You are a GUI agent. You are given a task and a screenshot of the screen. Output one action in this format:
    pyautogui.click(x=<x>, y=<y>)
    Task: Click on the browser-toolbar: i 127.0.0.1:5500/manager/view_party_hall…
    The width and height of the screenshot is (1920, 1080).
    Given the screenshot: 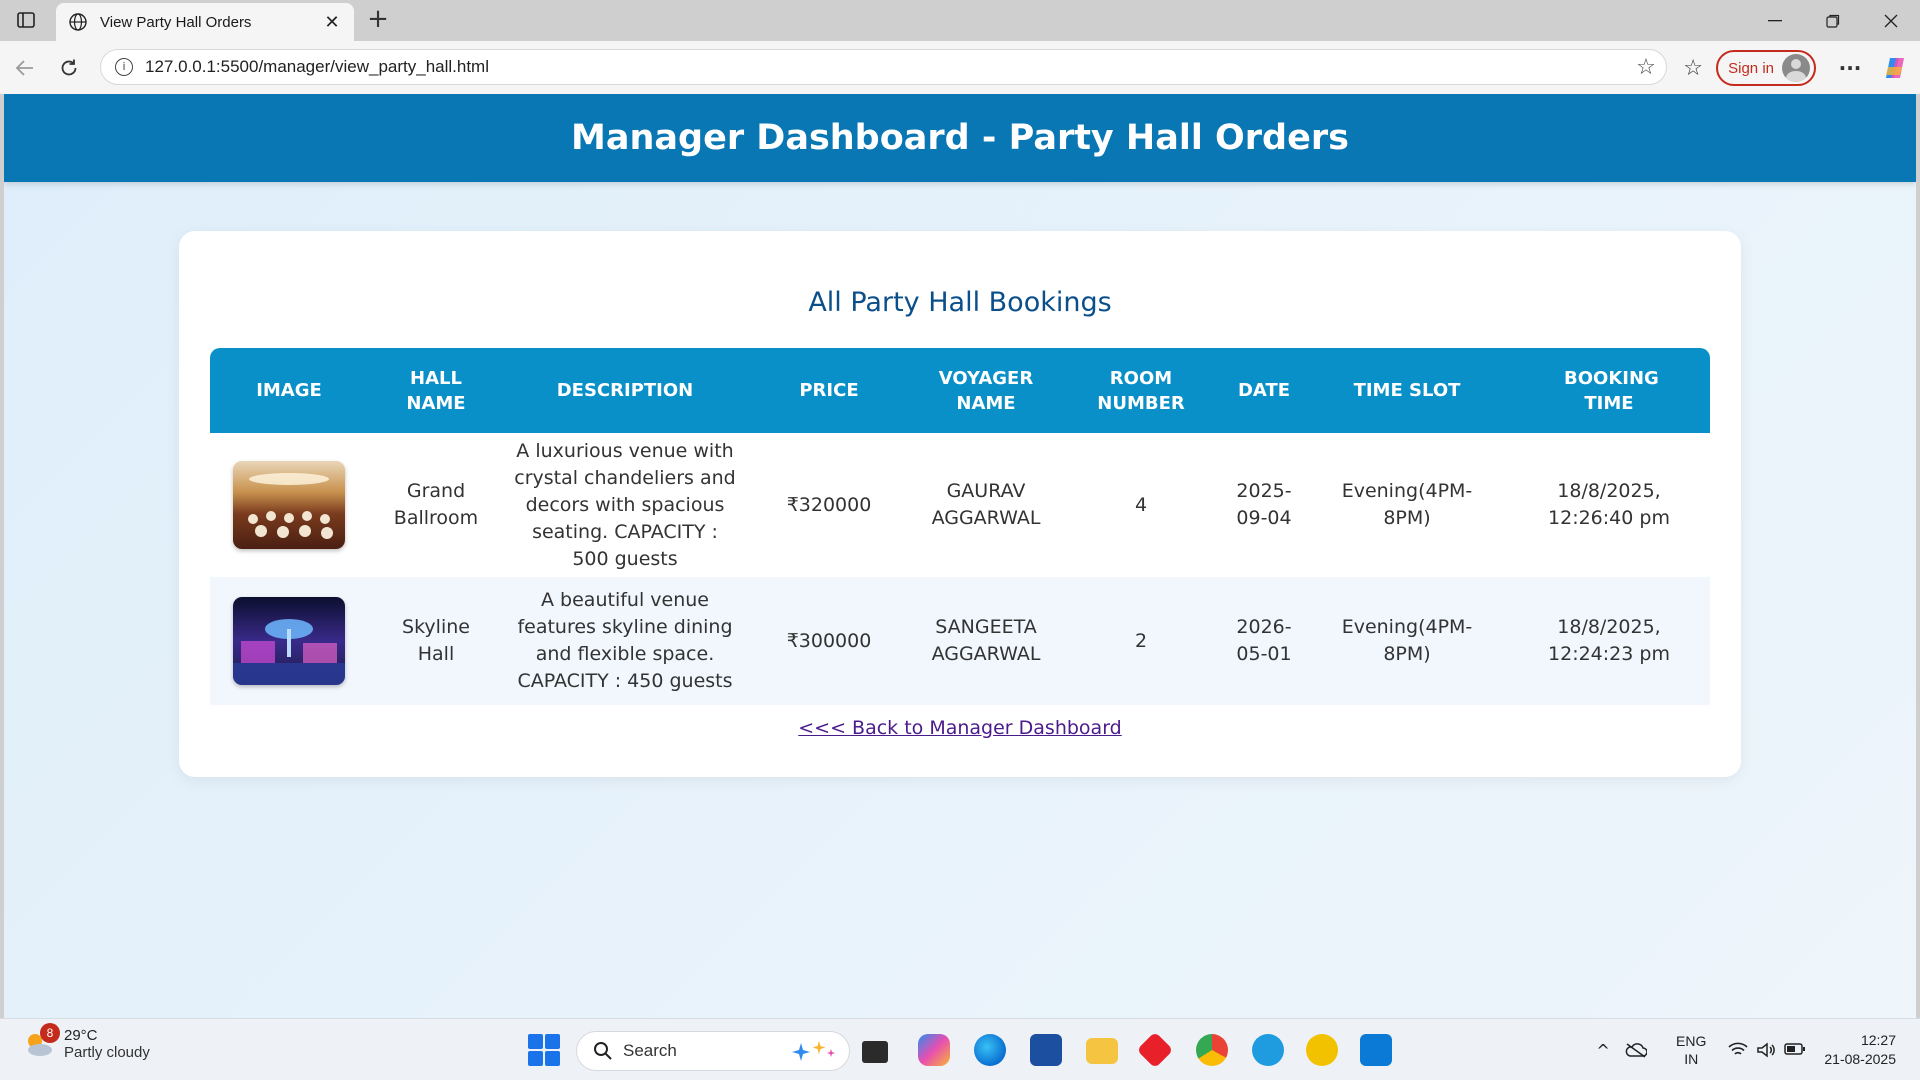 What is the action you would take?
    pyautogui.click(x=960, y=67)
    